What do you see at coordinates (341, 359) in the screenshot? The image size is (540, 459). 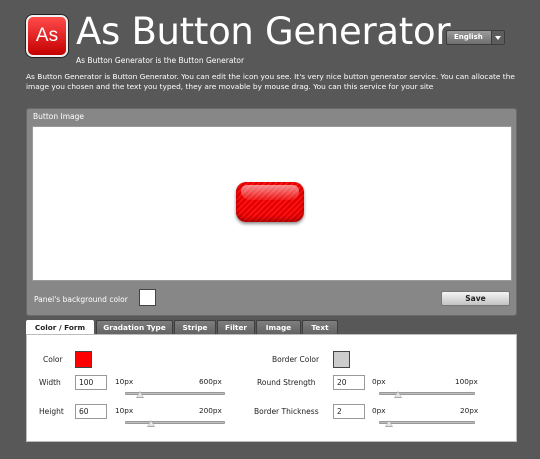 I see `border-color-swatch` at bounding box center [341, 359].